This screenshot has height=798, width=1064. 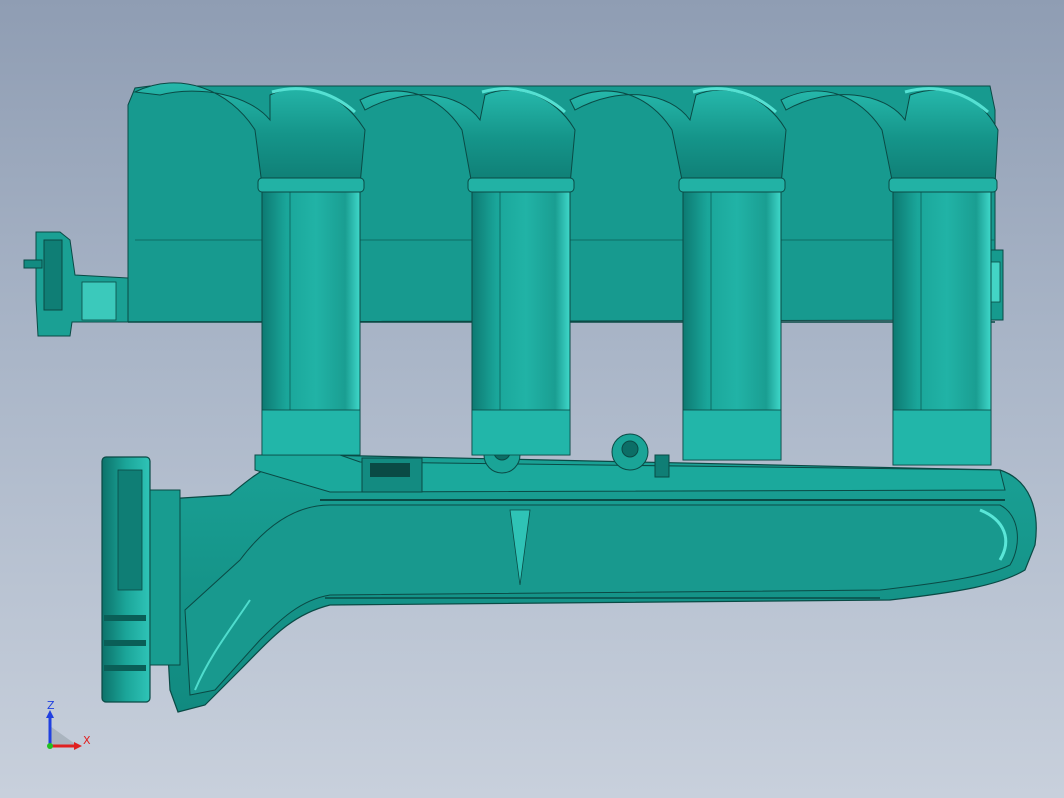 What do you see at coordinates (68, 728) in the screenshot?
I see `coordinate-triad: Z X` at bounding box center [68, 728].